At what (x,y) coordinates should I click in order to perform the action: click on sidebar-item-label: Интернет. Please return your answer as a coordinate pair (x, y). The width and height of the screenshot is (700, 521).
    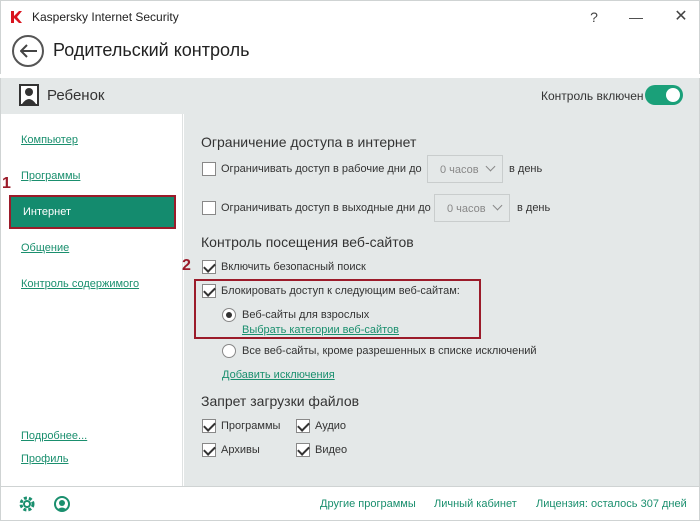
    Looking at the image, I should click on (47, 212).